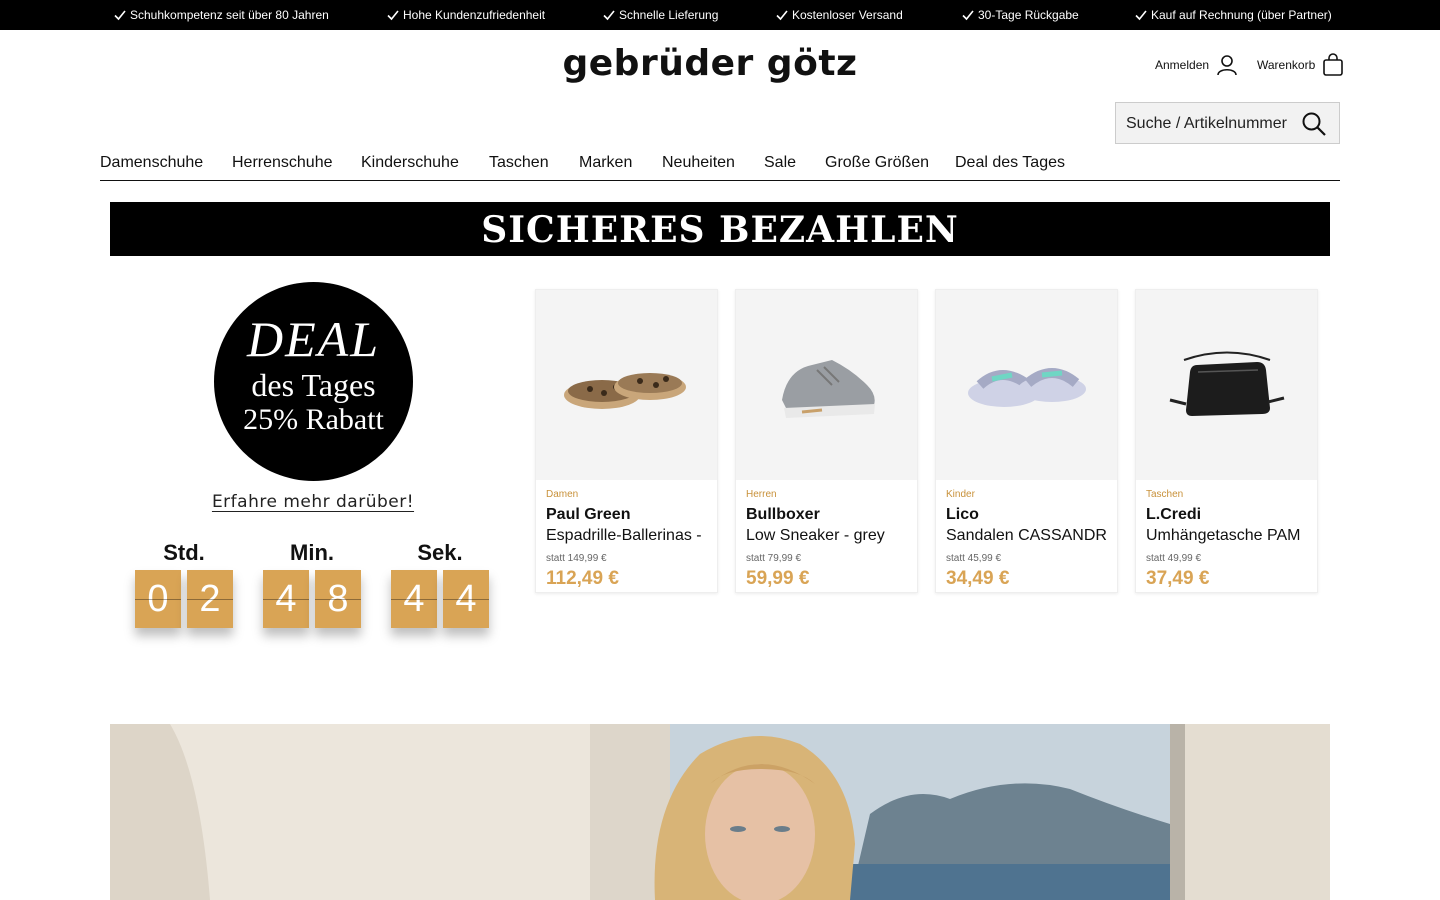 The height and width of the screenshot is (900, 1440). I want to click on usp-item: Kostenloser Versand, so click(839, 15).